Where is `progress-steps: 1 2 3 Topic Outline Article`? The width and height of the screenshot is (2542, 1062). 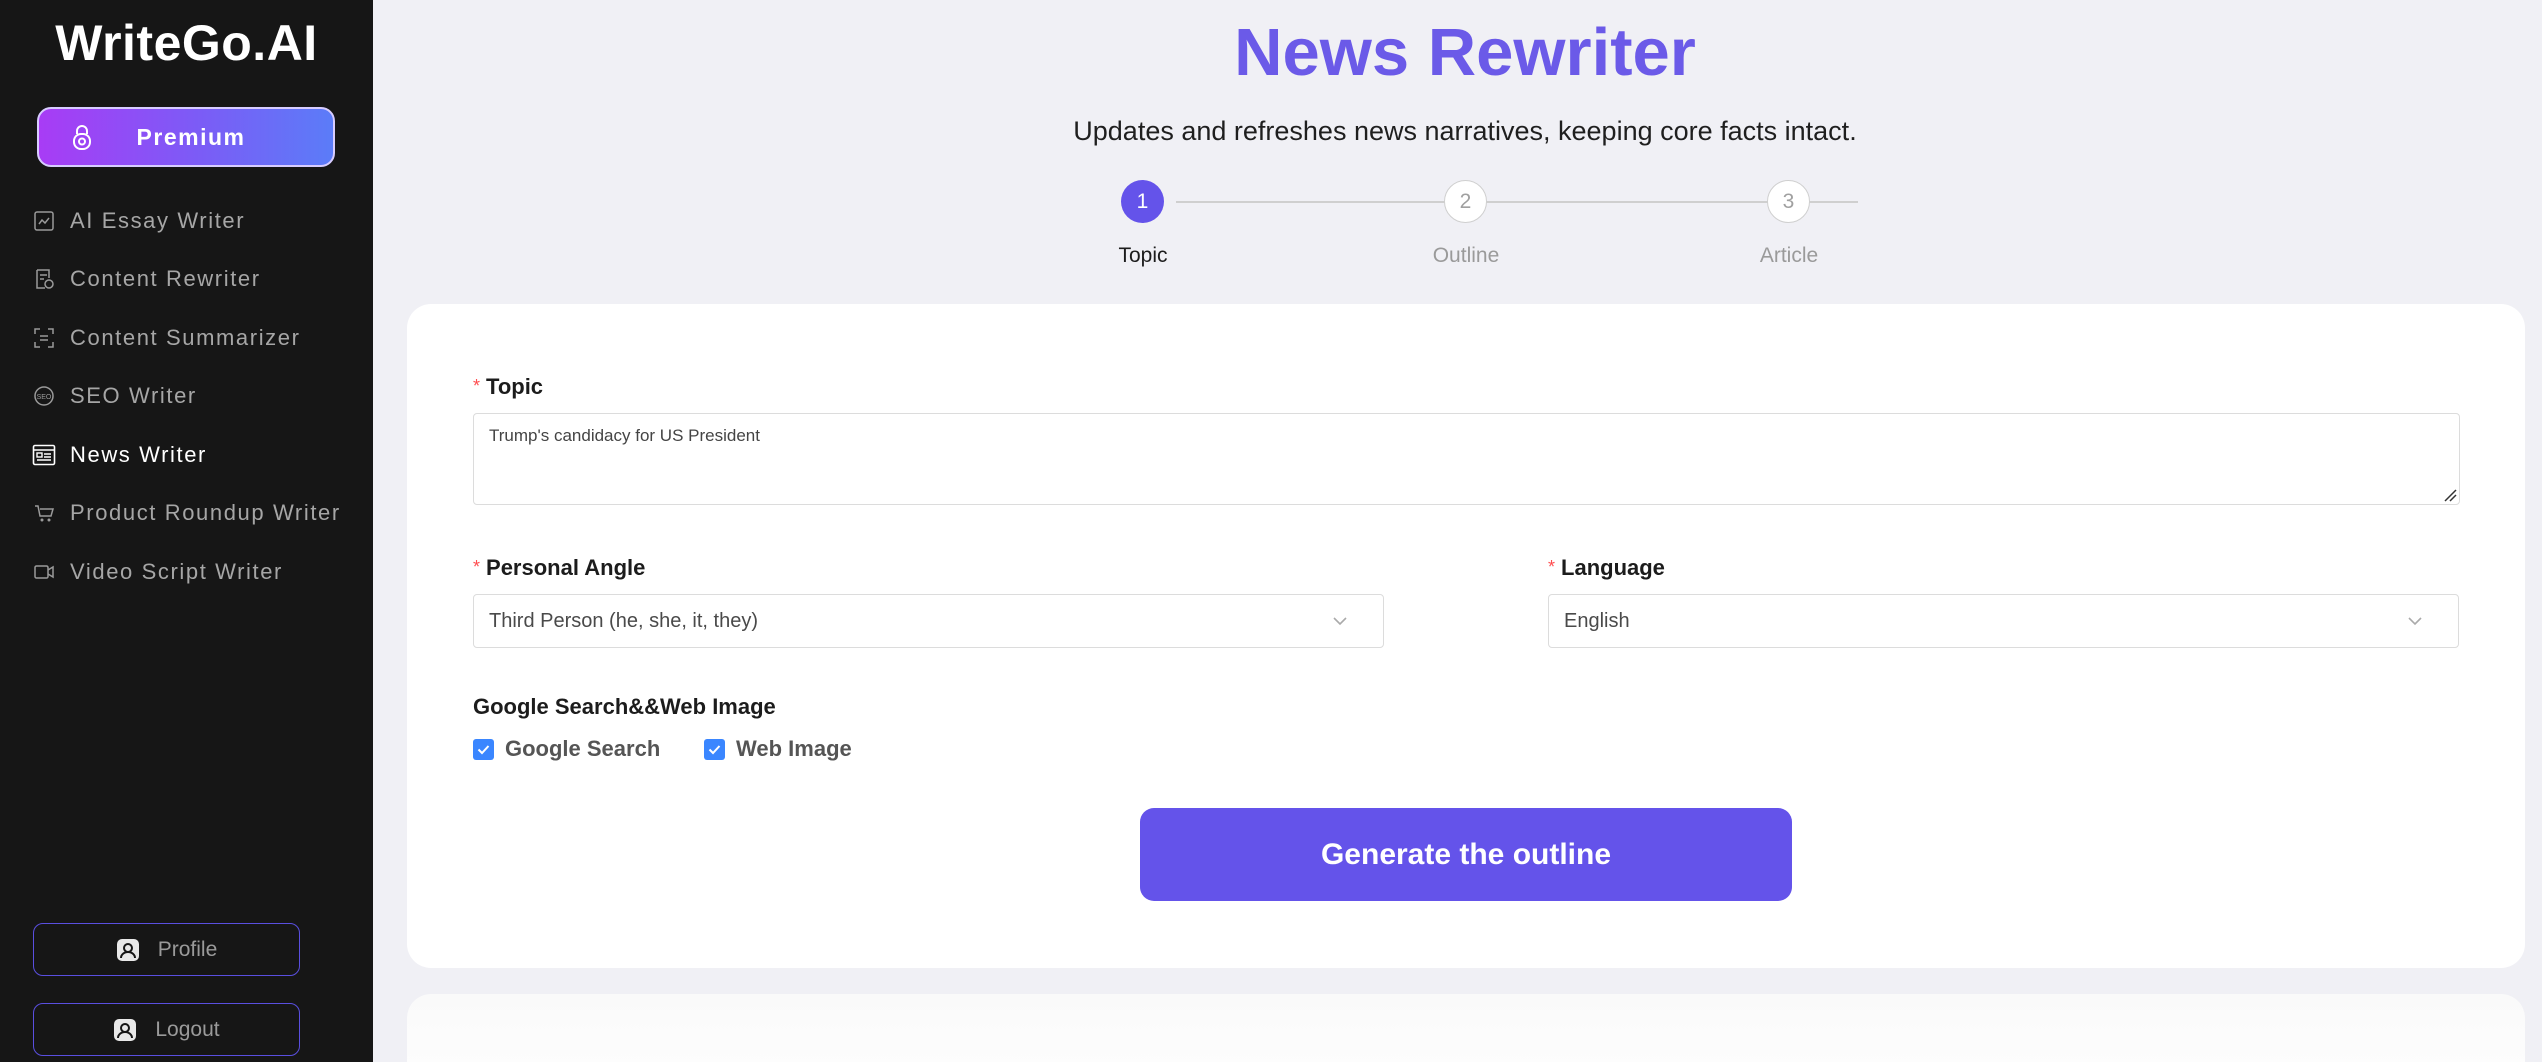 progress-steps: 1 2 3 Topic Outline Article is located at coordinates (1479, 230).